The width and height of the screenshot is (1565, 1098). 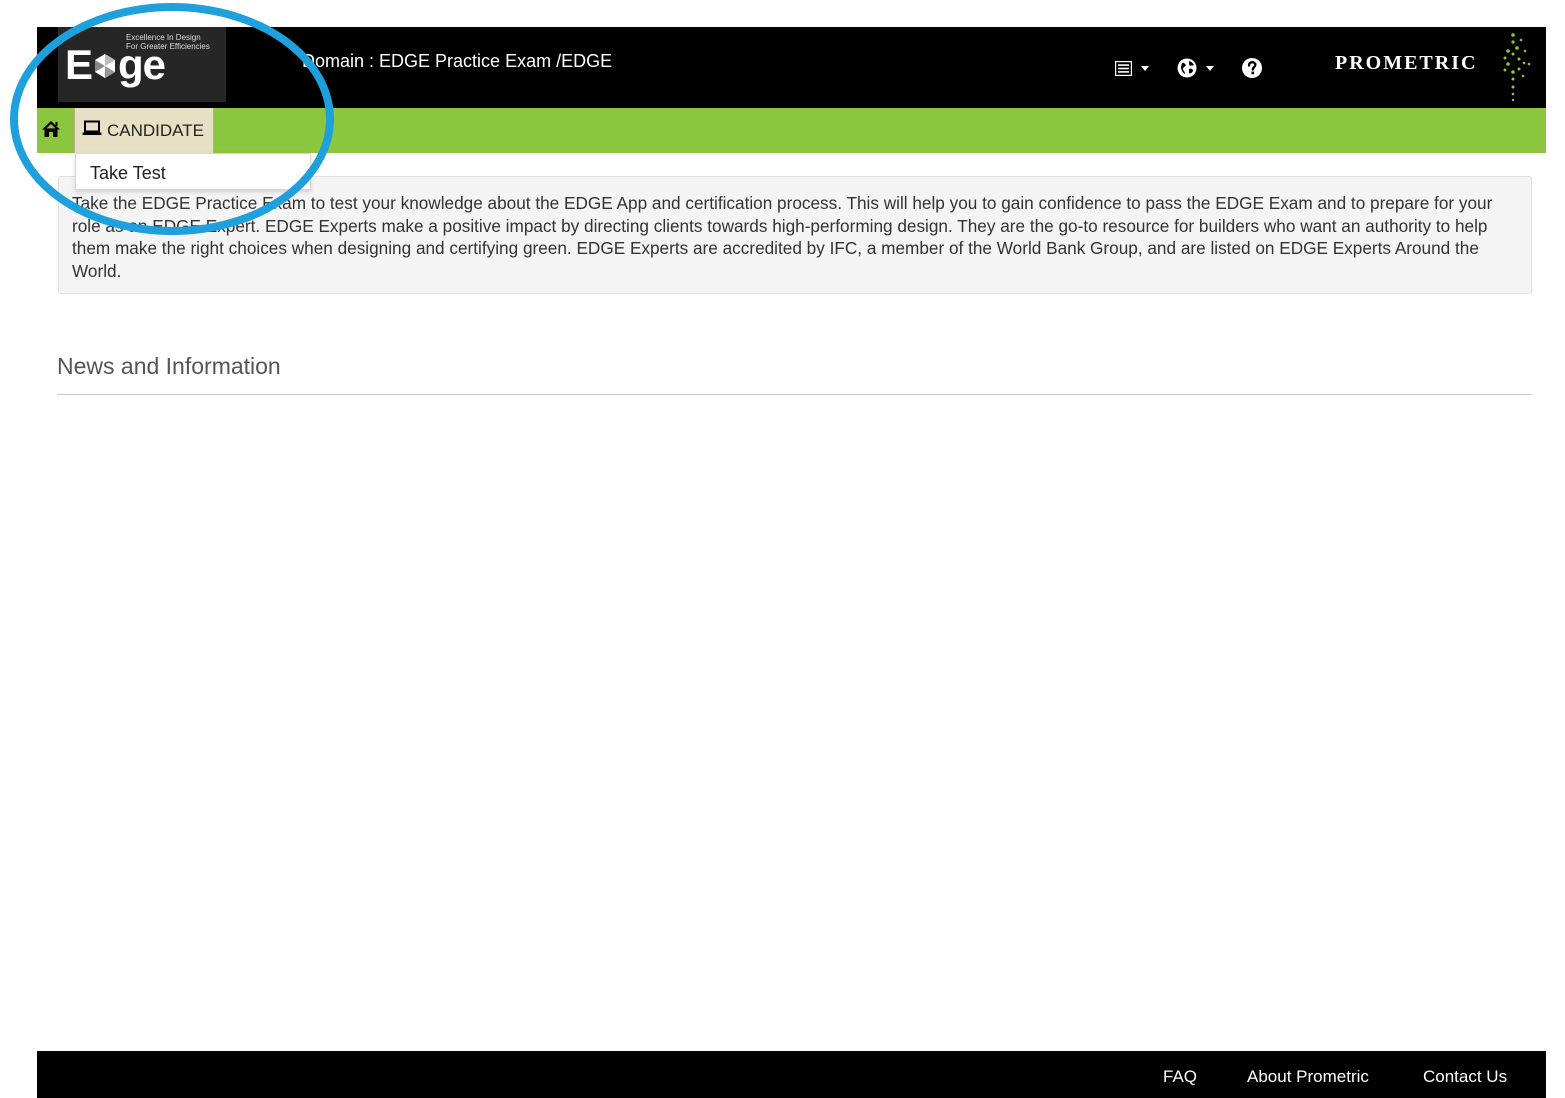 I want to click on footer-link-faq: FAQ, so click(x=1180, y=1077).